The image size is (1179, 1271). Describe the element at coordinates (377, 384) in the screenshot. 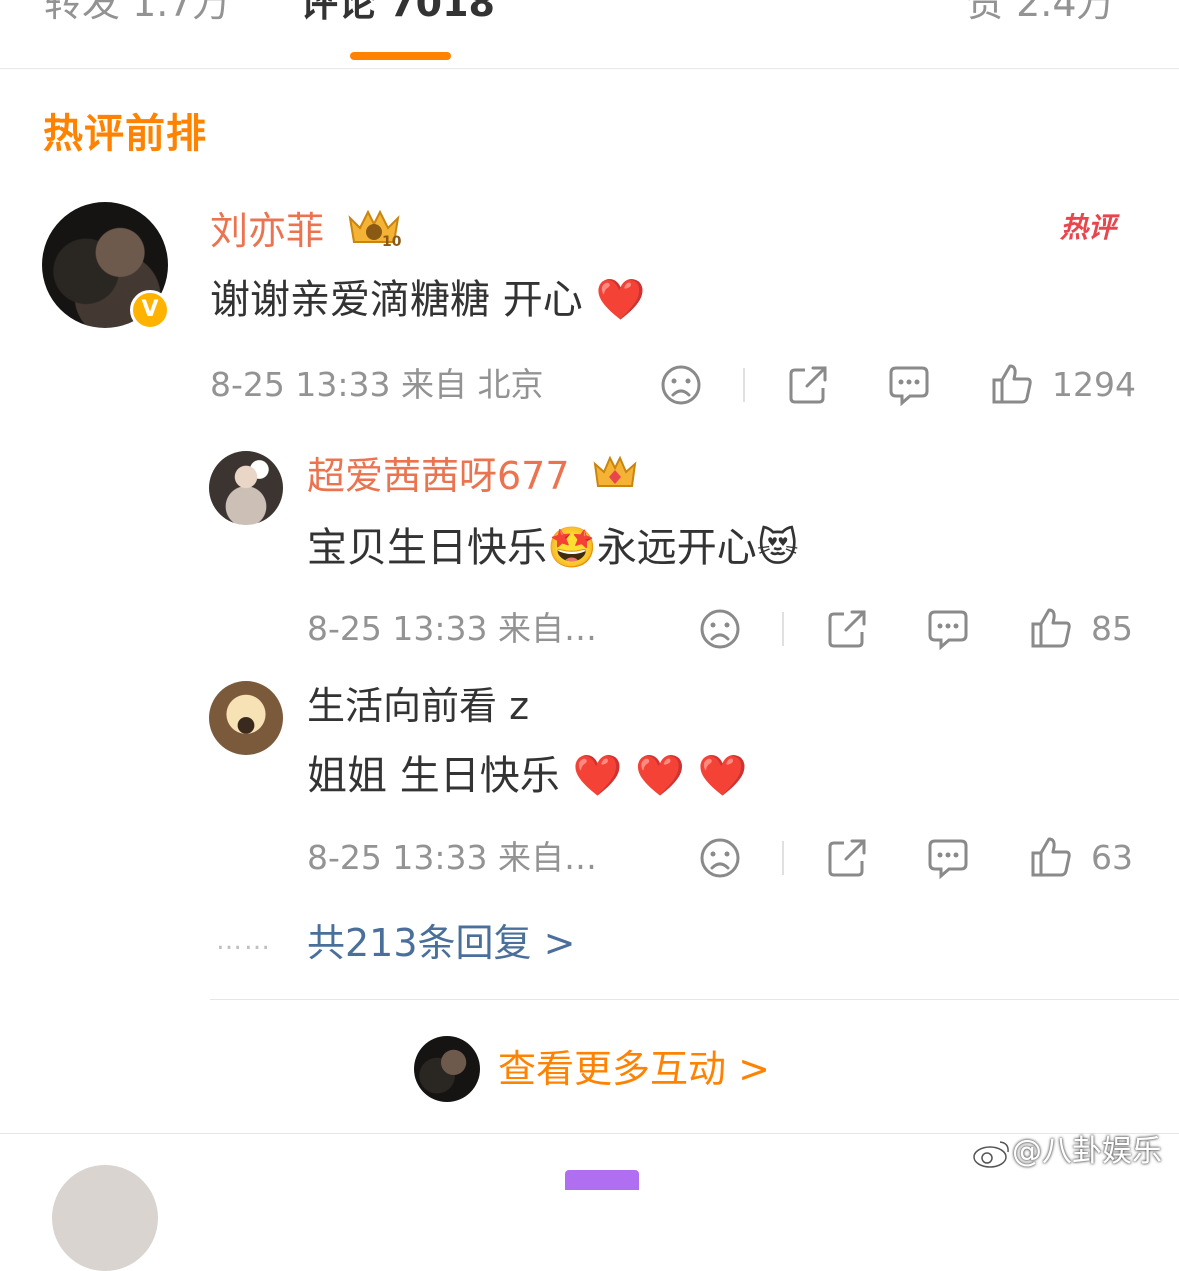

I see `comment-meta: 8-25 13:33 来自 北京` at that location.